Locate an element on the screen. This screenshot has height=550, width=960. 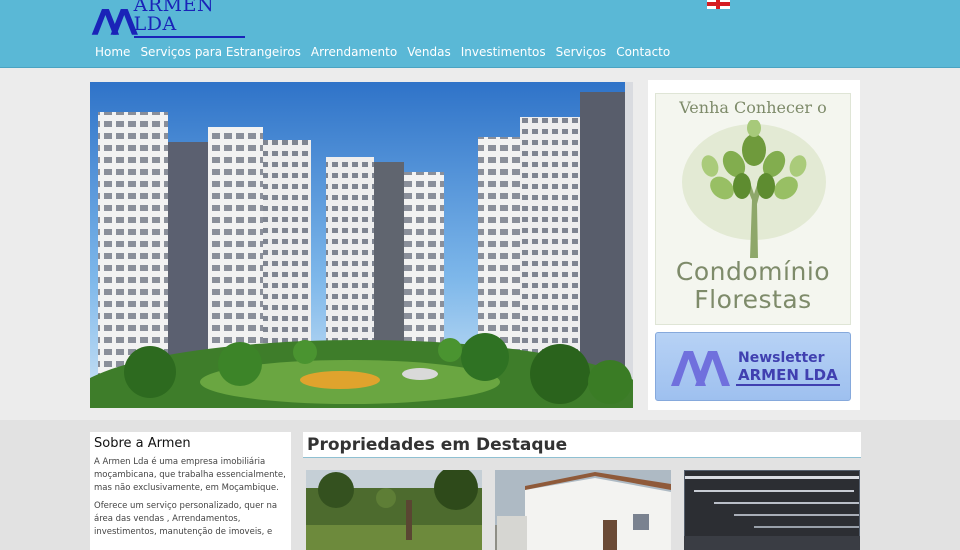
nav-vendas: Vendas is located at coordinates (429, 52).